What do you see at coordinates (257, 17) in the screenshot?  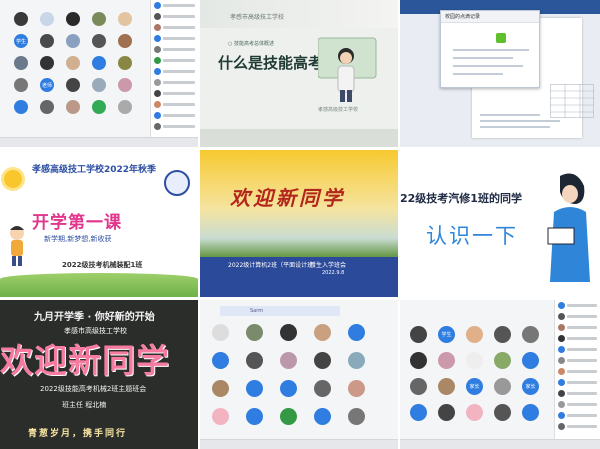 I see `slide-school-name: 孝感市高级技工学校` at bounding box center [257, 17].